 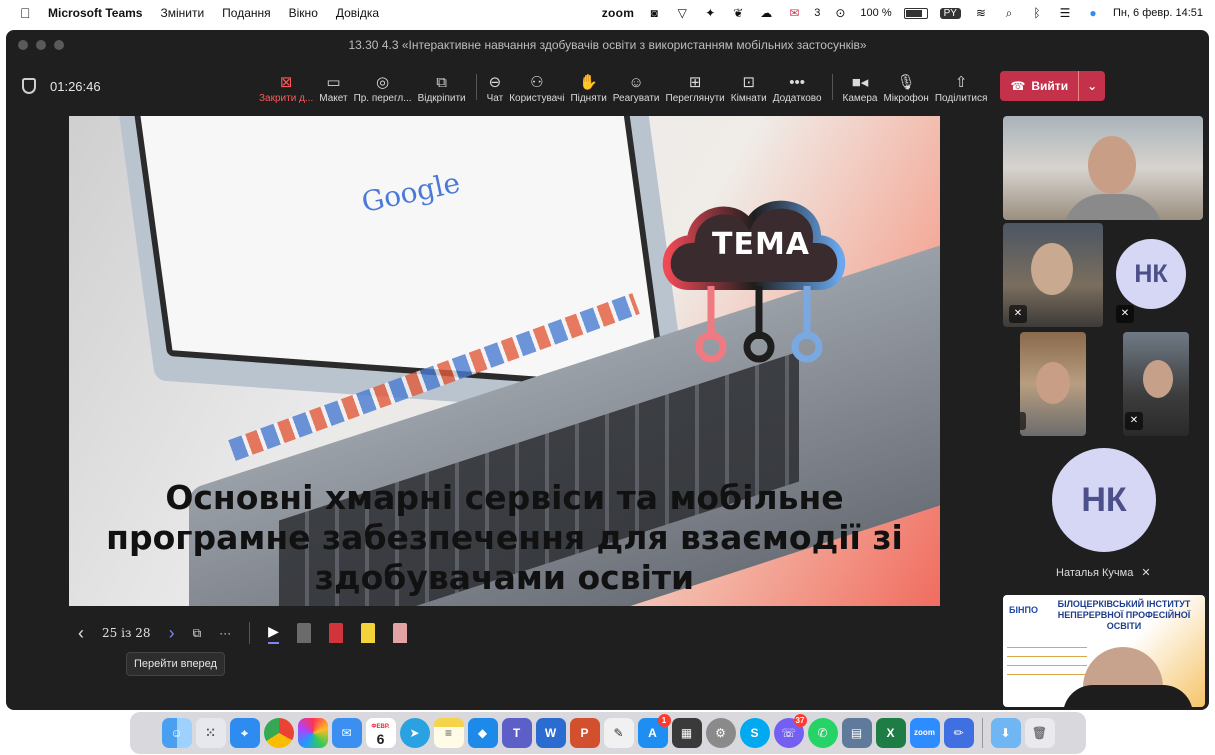 What do you see at coordinates (720, 733) in the screenshot?
I see `system-settings-icon: ⚙` at bounding box center [720, 733].